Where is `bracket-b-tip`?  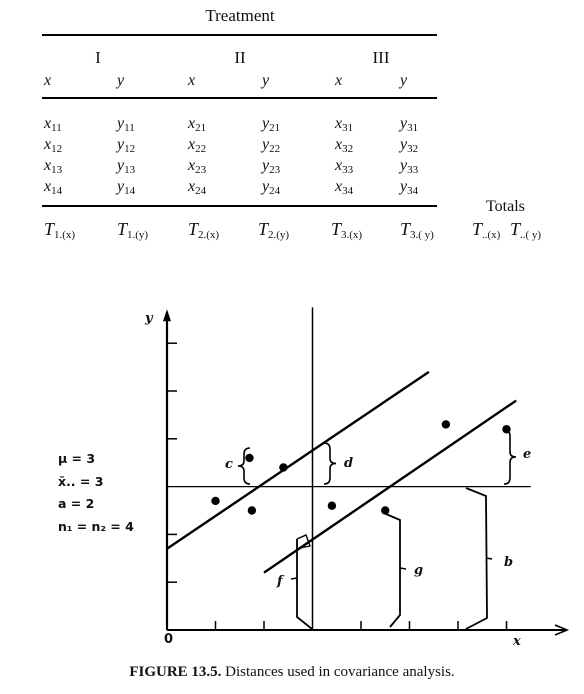 bracket-b-tip is located at coordinates (489, 558).